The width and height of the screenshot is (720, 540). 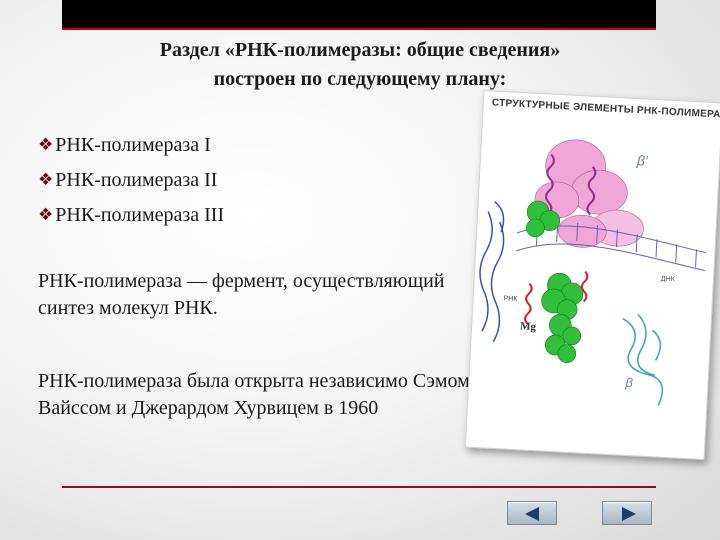 I want to click on top-accent-line, so click(x=359, y=29).